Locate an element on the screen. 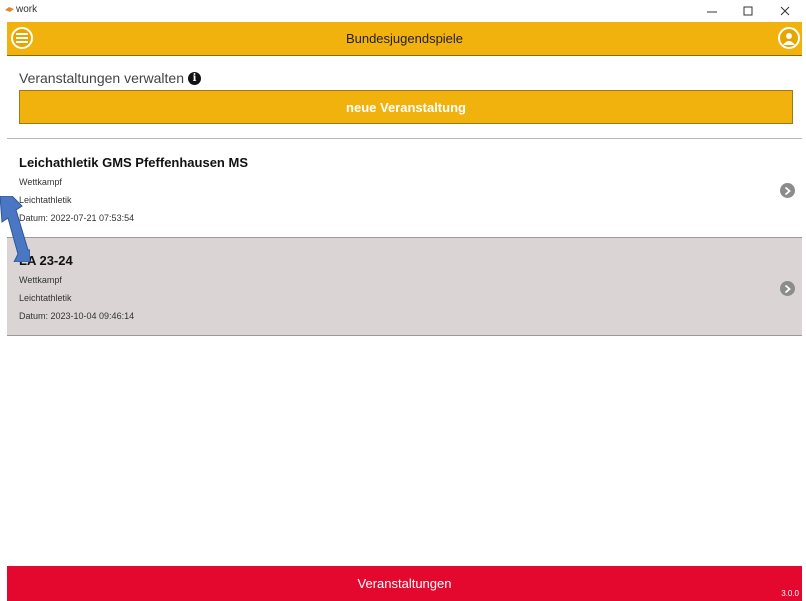 This screenshot has height=601, width=806. close-icon is located at coordinates (785, 11).